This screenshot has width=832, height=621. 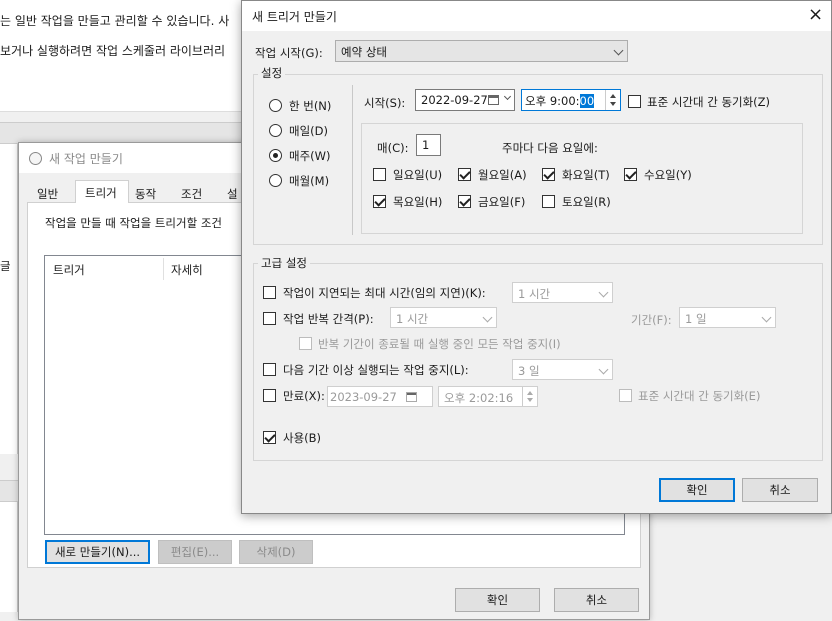 I want to click on expire-date-picker: 2023-09-27, so click(x=380, y=396).